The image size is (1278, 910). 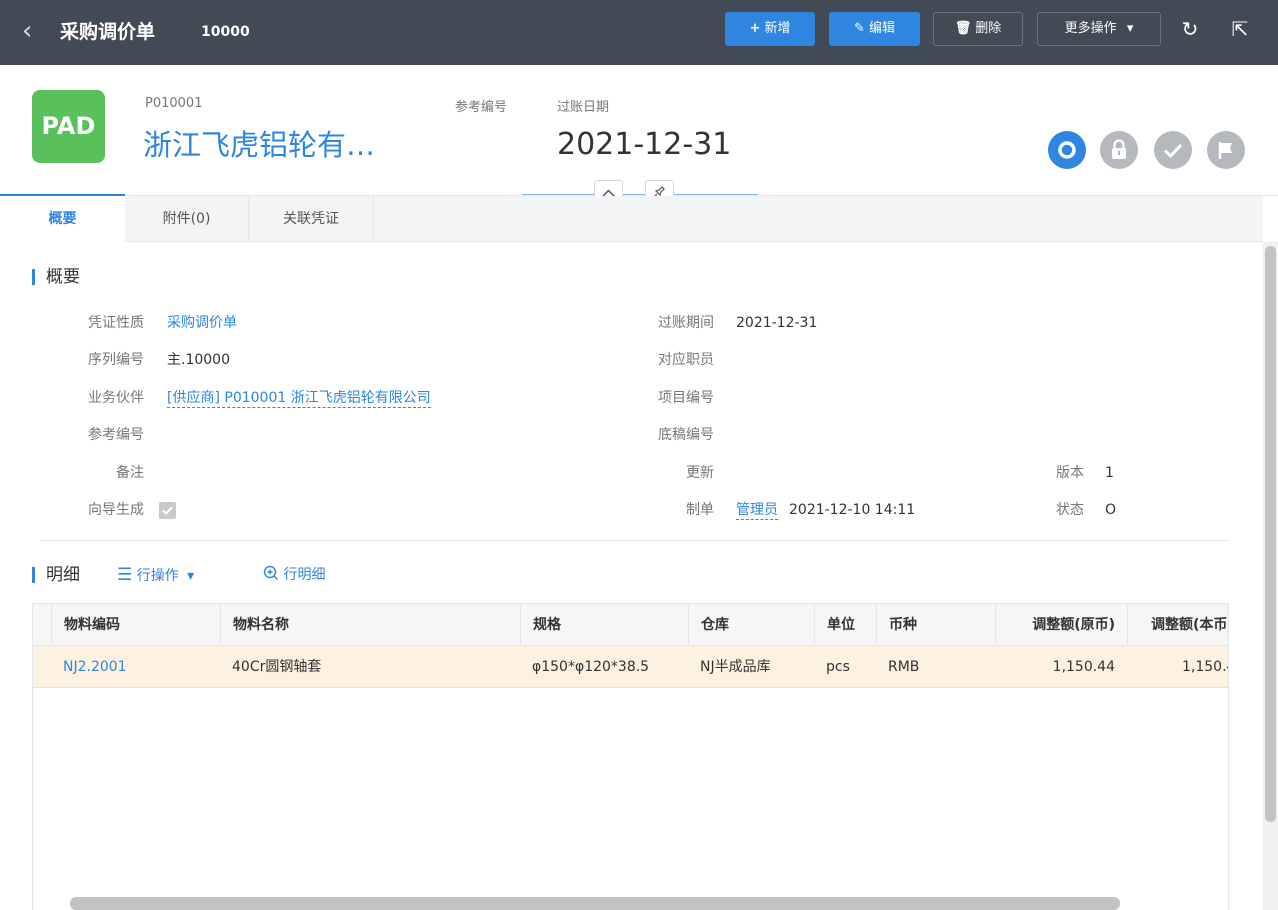 What do you see at coordinates (635, 540) in the screenshot?
I see `section-divider` at bounding box center [635, 540].